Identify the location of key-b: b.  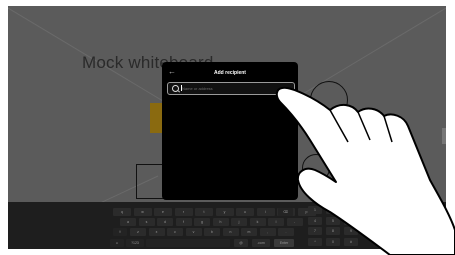
(212, 232).